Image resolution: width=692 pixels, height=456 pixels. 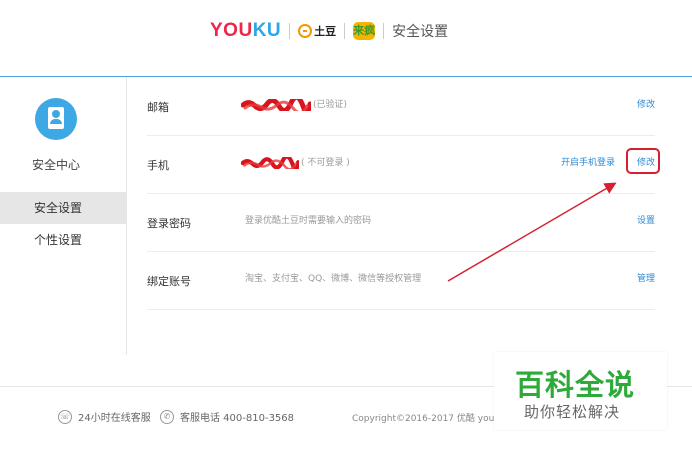 What do you see at coordinates (572, 412) in the screenshot?
I see `watermark-subtitle: 助你轻松解决` at bounding box center [572, 412].